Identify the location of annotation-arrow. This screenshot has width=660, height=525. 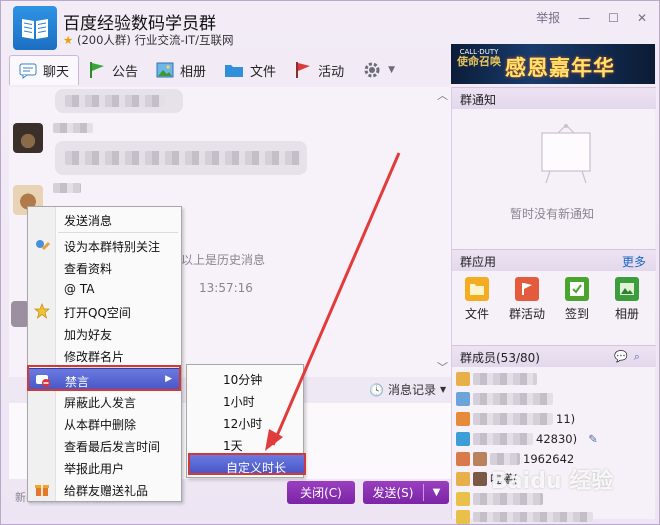
(333, 301).